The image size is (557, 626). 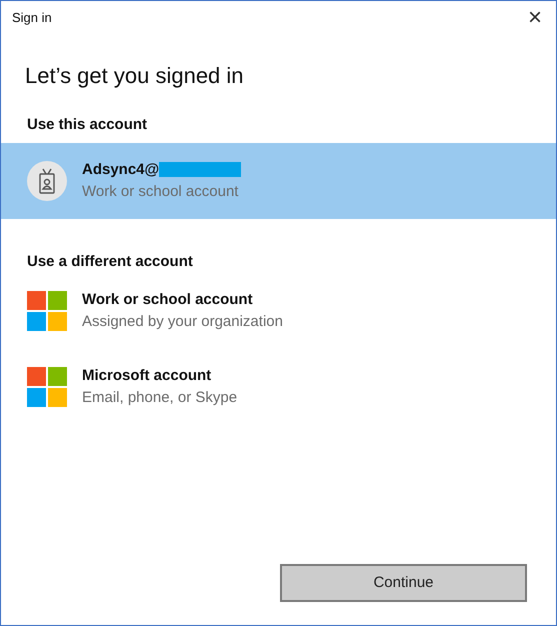 I want to click on close-button: ×, so click(x=535, y=18).